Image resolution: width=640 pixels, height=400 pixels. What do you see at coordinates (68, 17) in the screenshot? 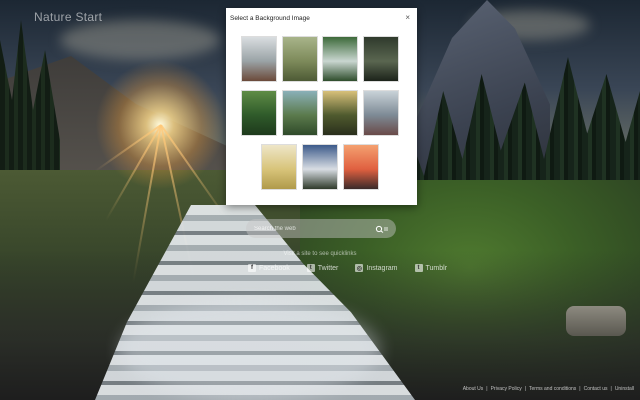
I see `brand-logo: Nature Start` at bounding box center [68, 17].